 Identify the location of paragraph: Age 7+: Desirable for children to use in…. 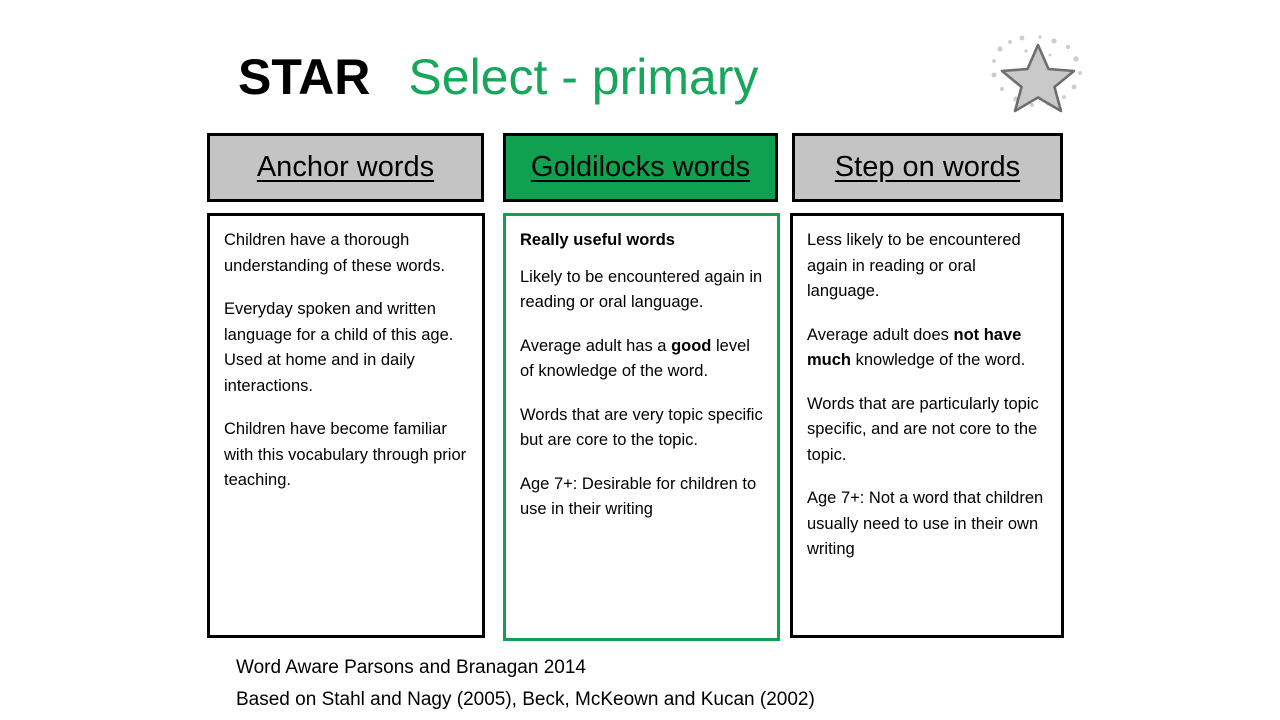
(638, 496).